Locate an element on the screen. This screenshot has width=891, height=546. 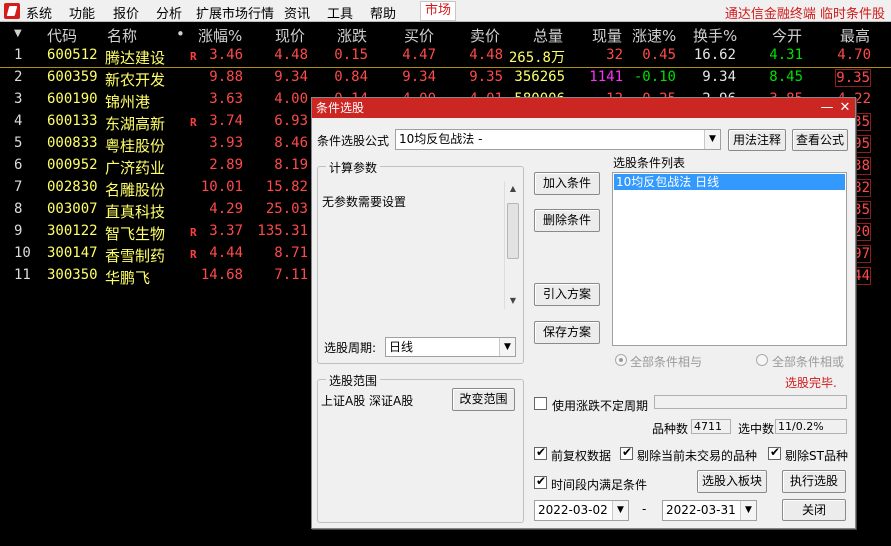
period-select: 日线 ▼ is located at coordinates (450, 347).